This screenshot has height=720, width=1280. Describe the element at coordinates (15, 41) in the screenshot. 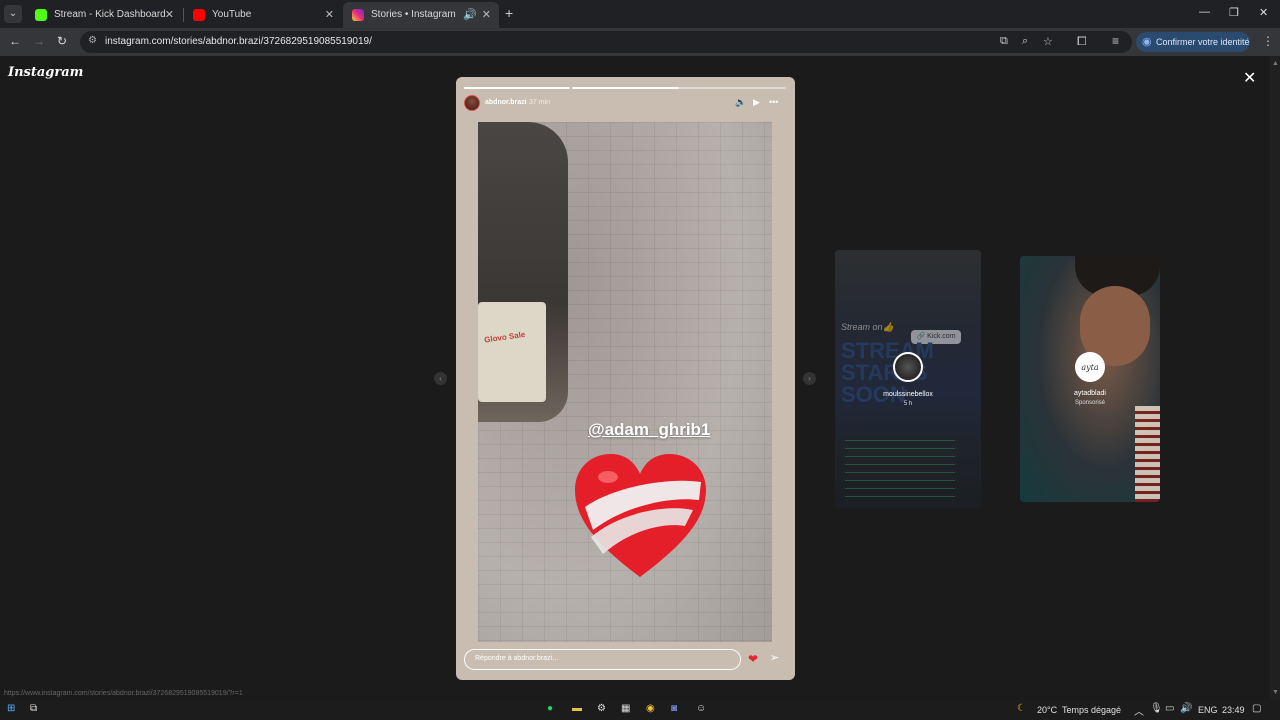

I see `back-button: ←` at that location.